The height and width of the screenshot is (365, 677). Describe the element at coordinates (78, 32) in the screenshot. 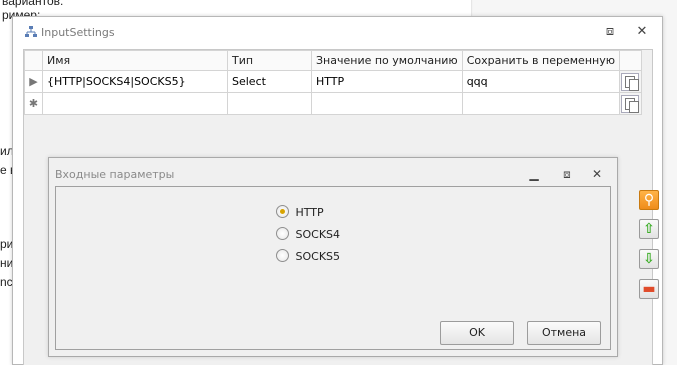

I see `window-title: InputSettings` at that location.